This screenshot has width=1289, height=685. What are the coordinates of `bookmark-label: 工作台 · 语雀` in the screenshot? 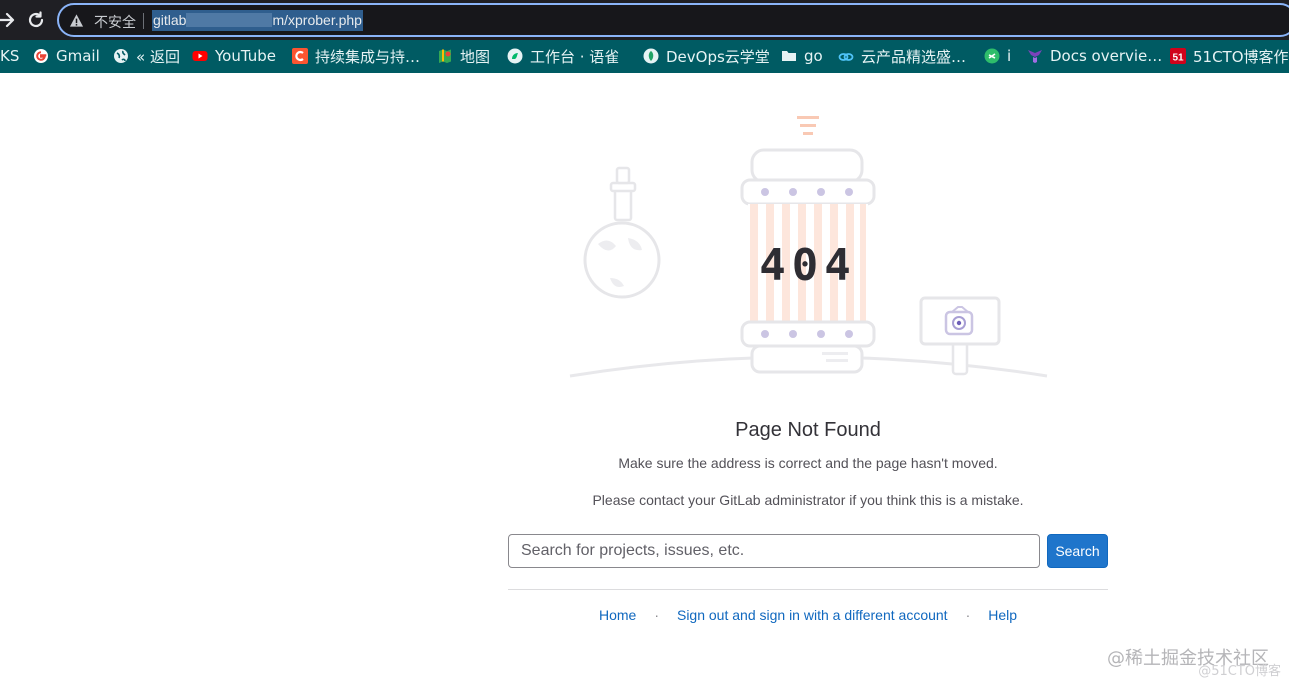 It's located at (575, 56).